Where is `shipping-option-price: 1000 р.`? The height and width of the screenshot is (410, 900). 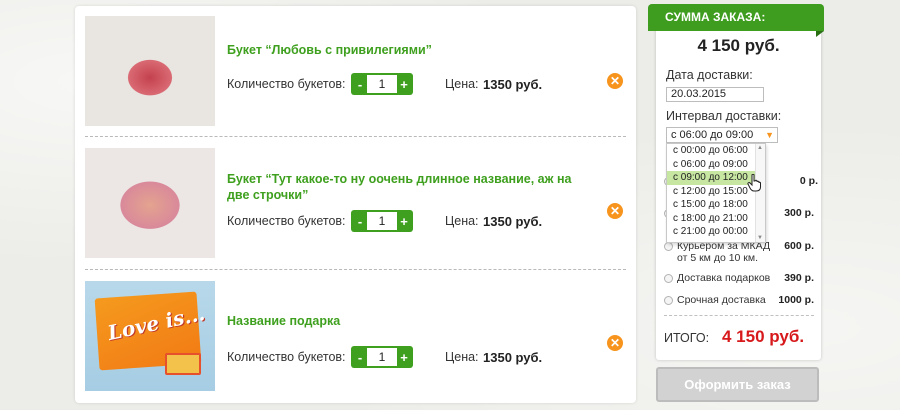
shipping-option-price: 1000 р. is located at coordinates (796, 300).